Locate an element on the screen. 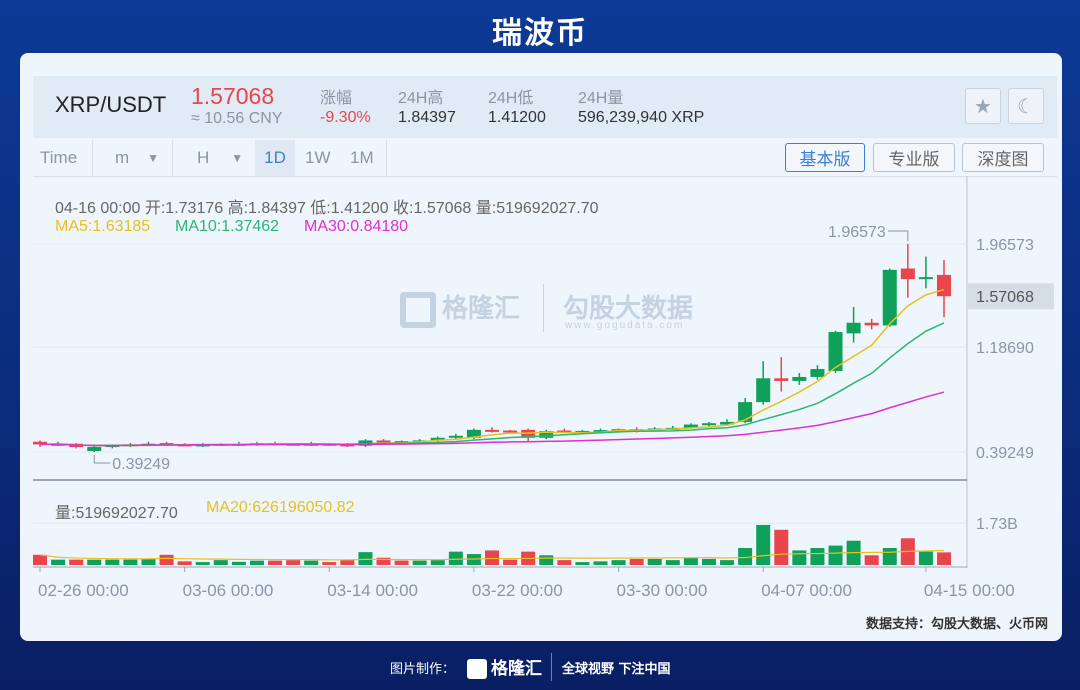 The height and width of the screenshot is (690, 1080). max-marker is located at coordinates (898, 235).